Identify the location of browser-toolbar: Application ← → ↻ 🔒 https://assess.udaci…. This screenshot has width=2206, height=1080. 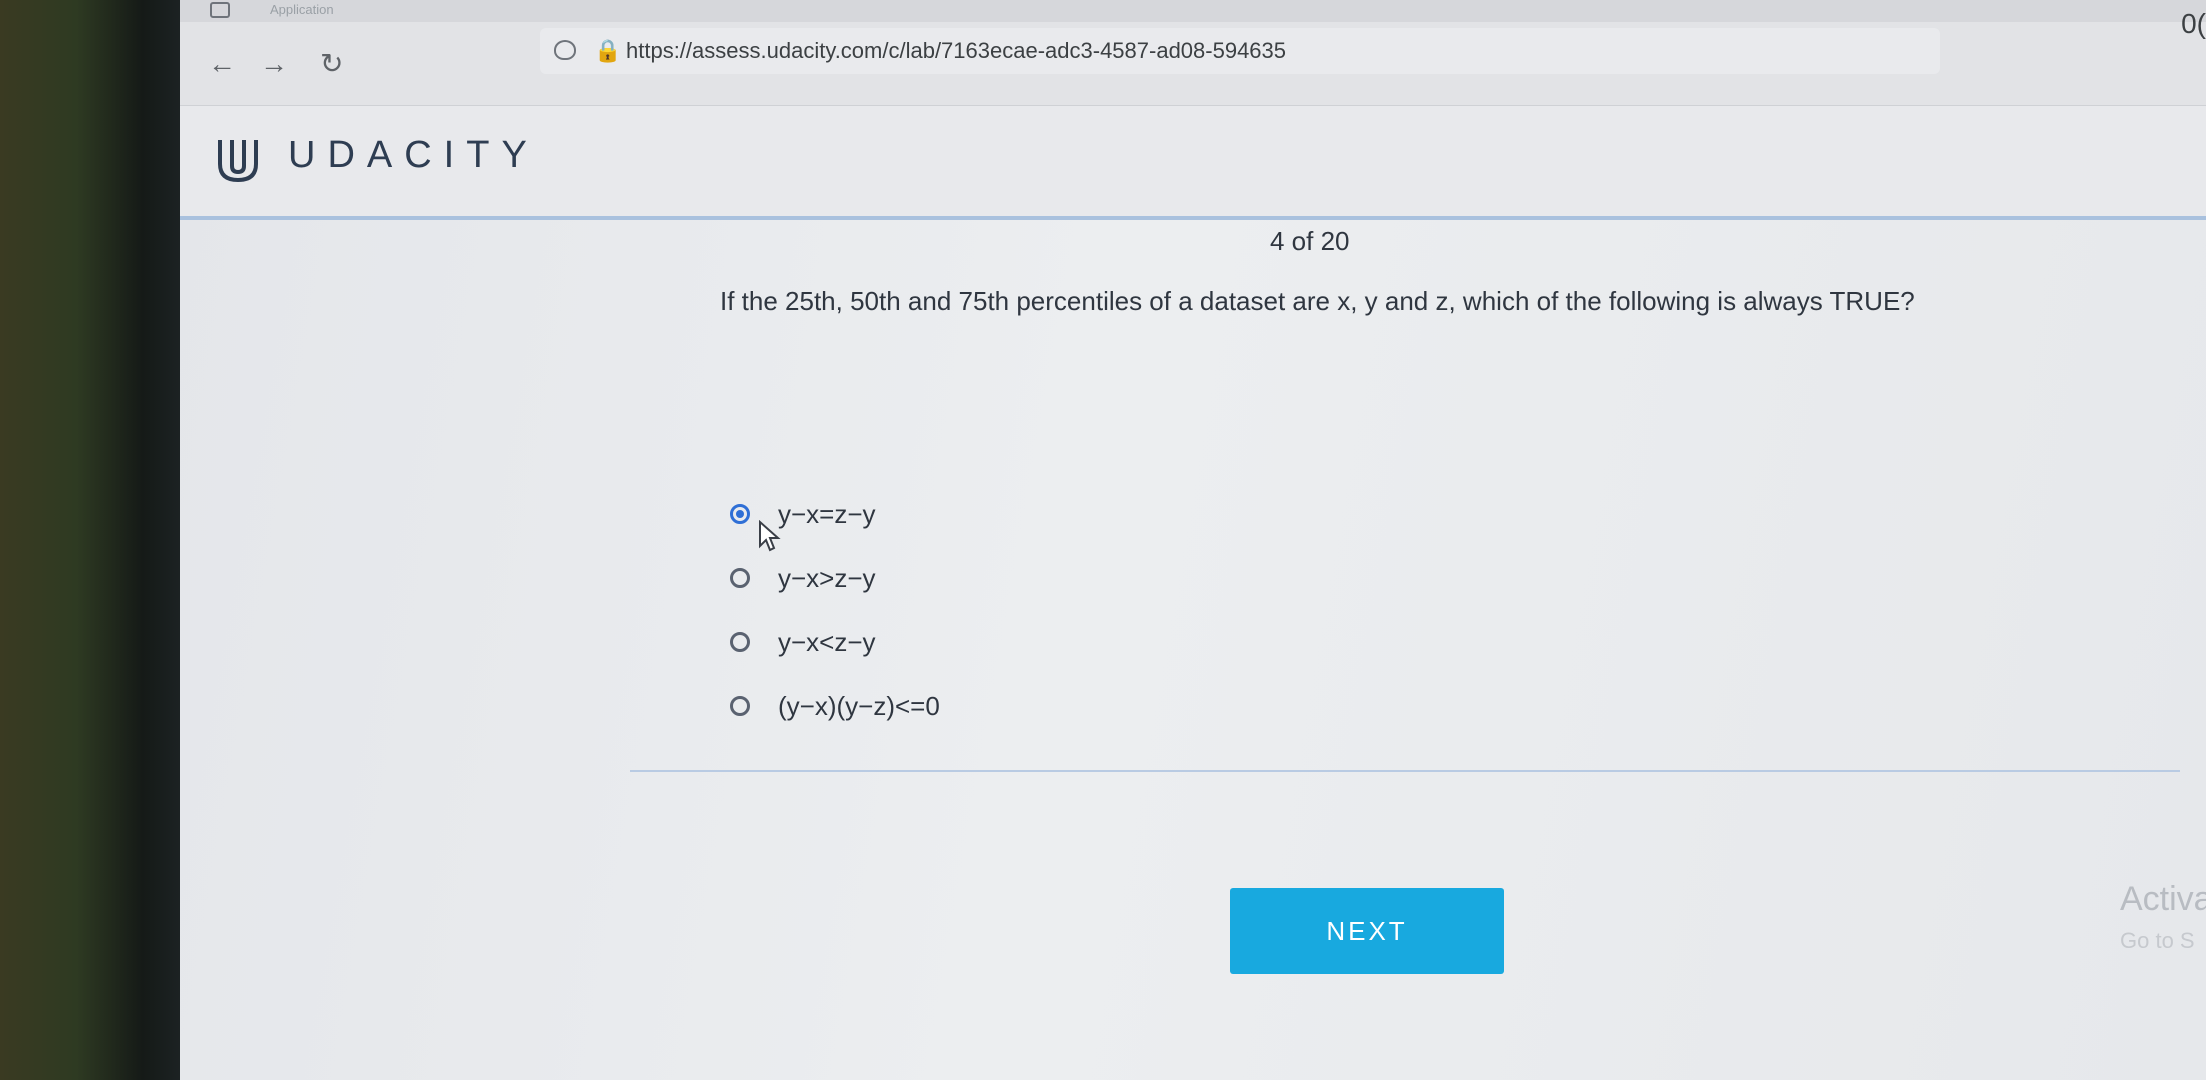
(1193, 53).